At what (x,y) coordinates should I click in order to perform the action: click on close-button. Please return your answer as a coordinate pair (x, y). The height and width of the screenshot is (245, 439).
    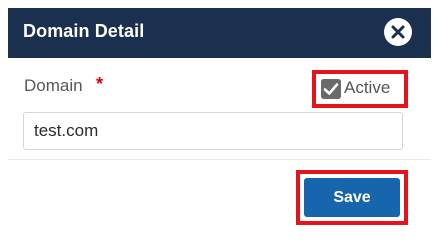
    Looking at the image, I should click on (398, 32).